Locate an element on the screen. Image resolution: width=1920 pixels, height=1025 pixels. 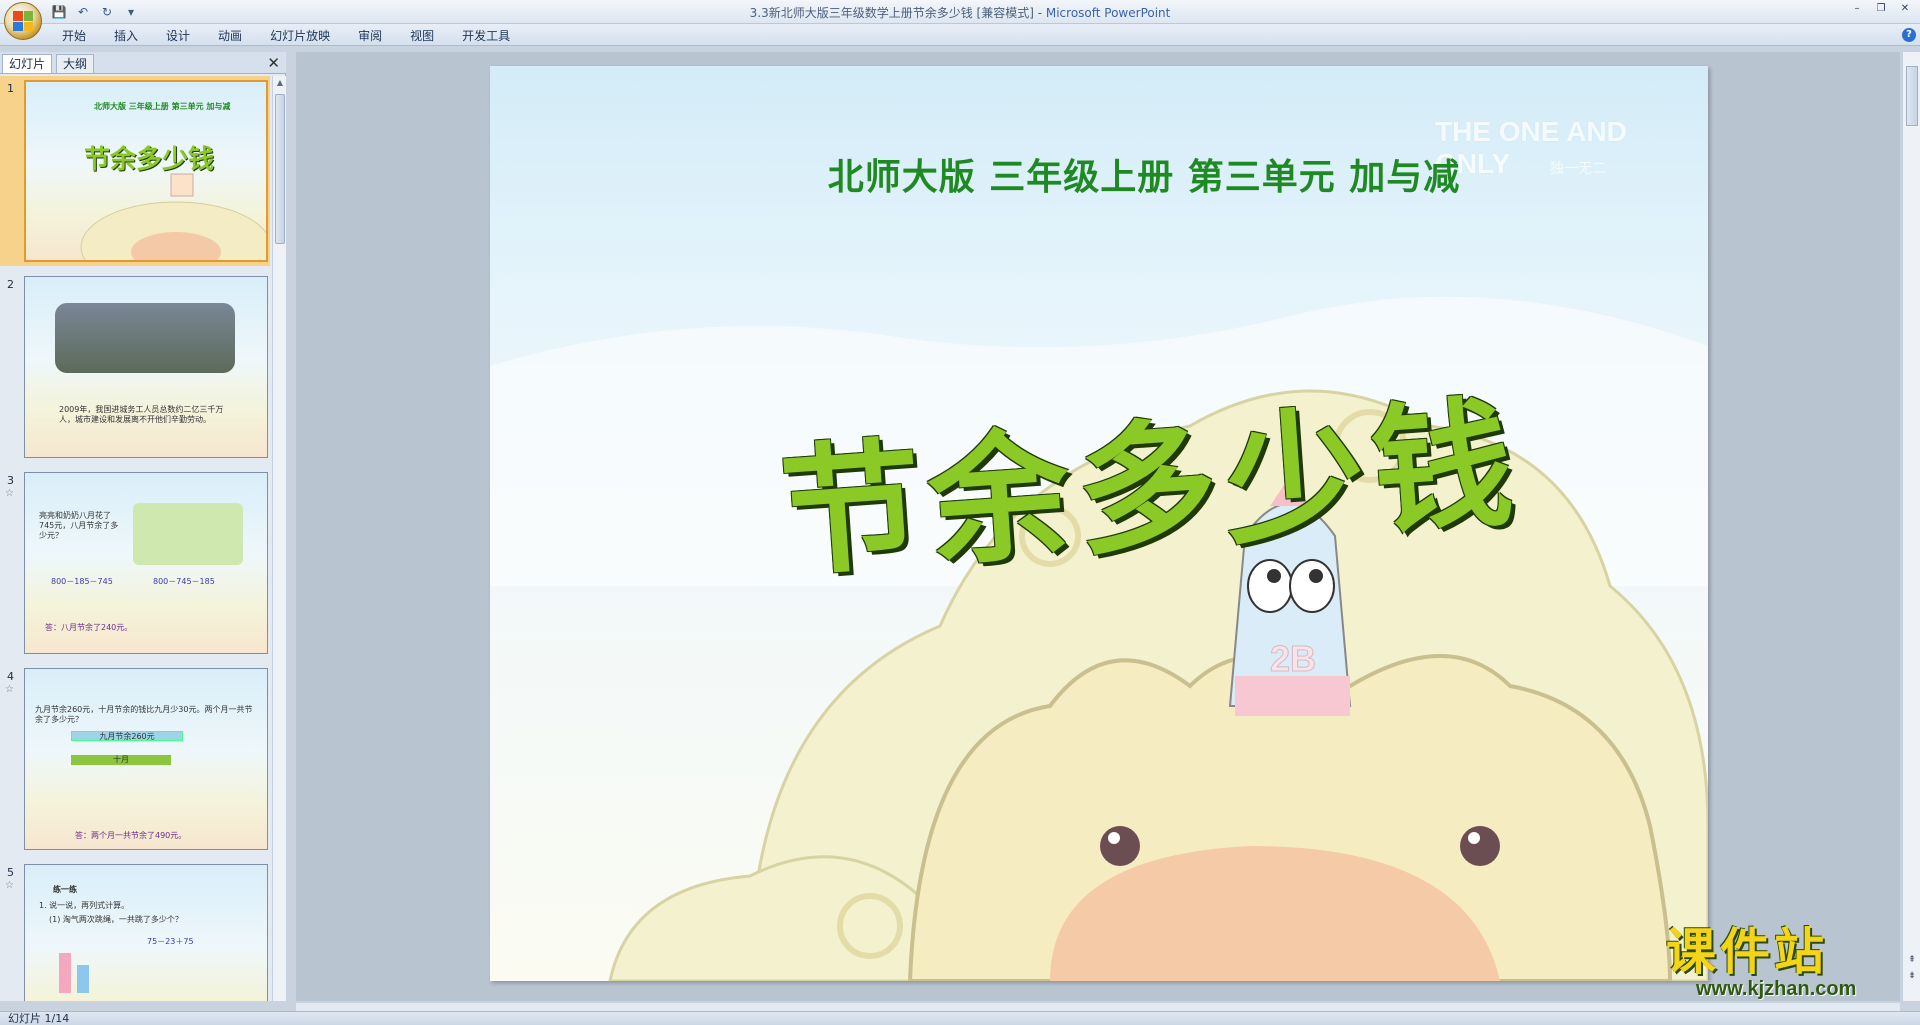
thumb-sub: (1) 淘气两次跳绳，一共跳了多少个？ is located at coordinates (116, 919).